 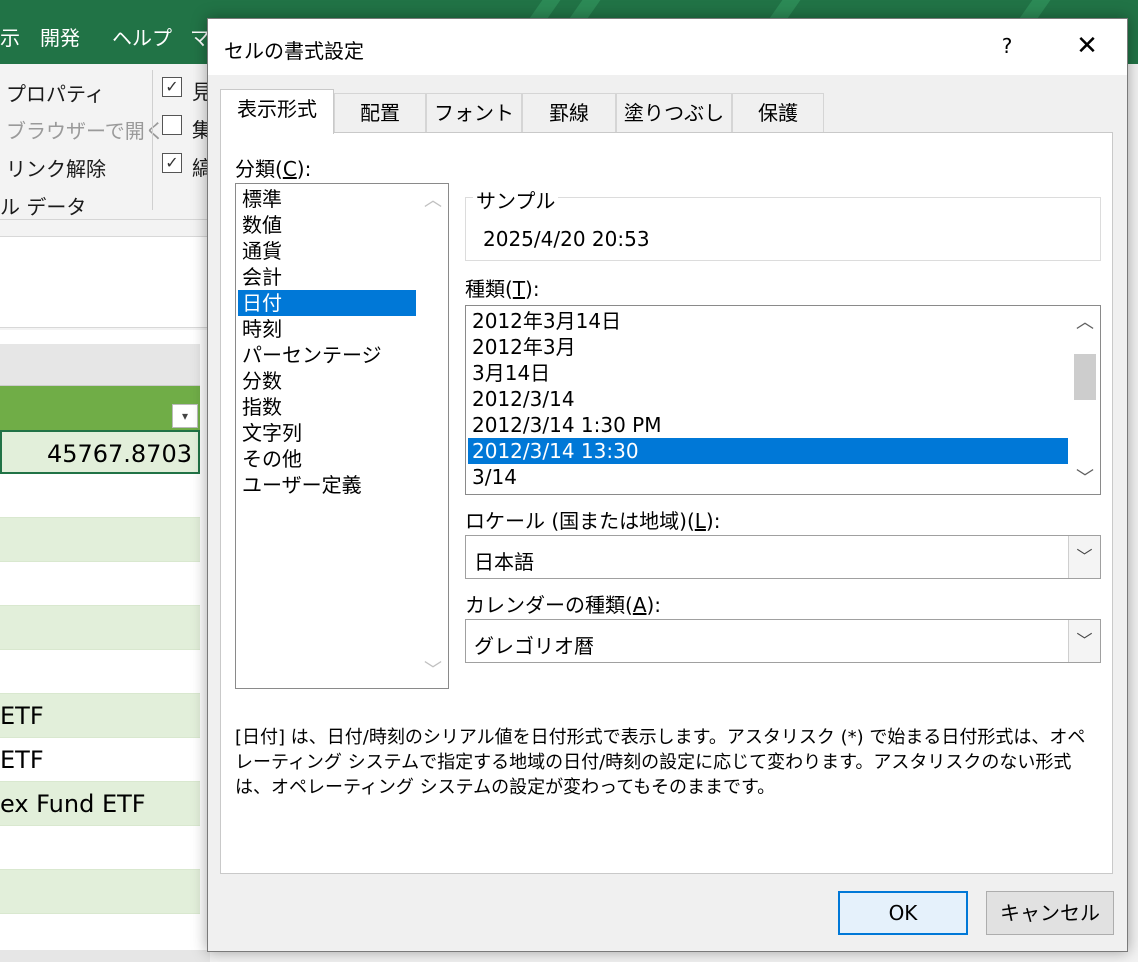 I want to click on scrollbar-thumb, so click(x=1085, y=377).